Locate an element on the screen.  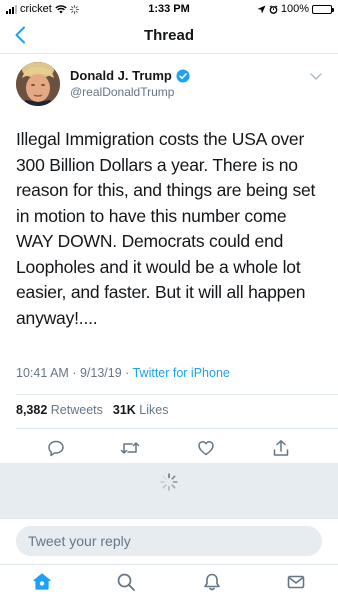
like-button is located at coordinates (206, 448).